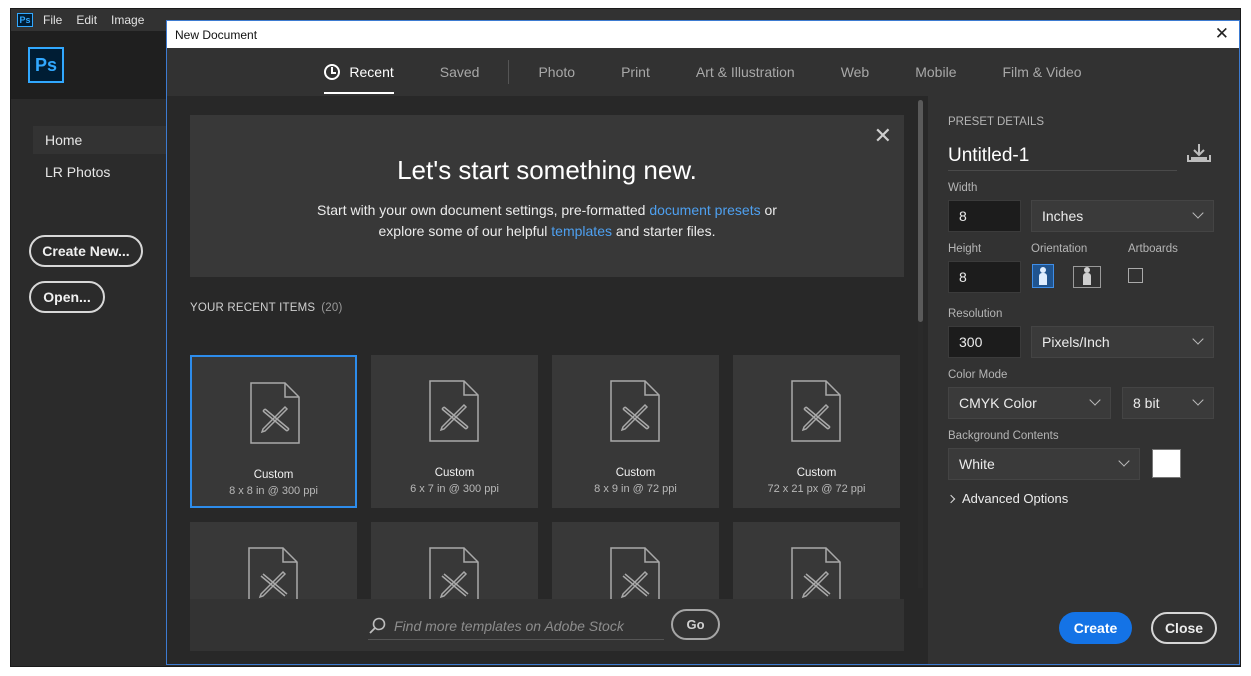 The width and height of the screenshot is (1251, 676). Describe the element at coordinates (703, 34) in the screenshot. I see `dialog-titlebar: New Document ✕` at that location.